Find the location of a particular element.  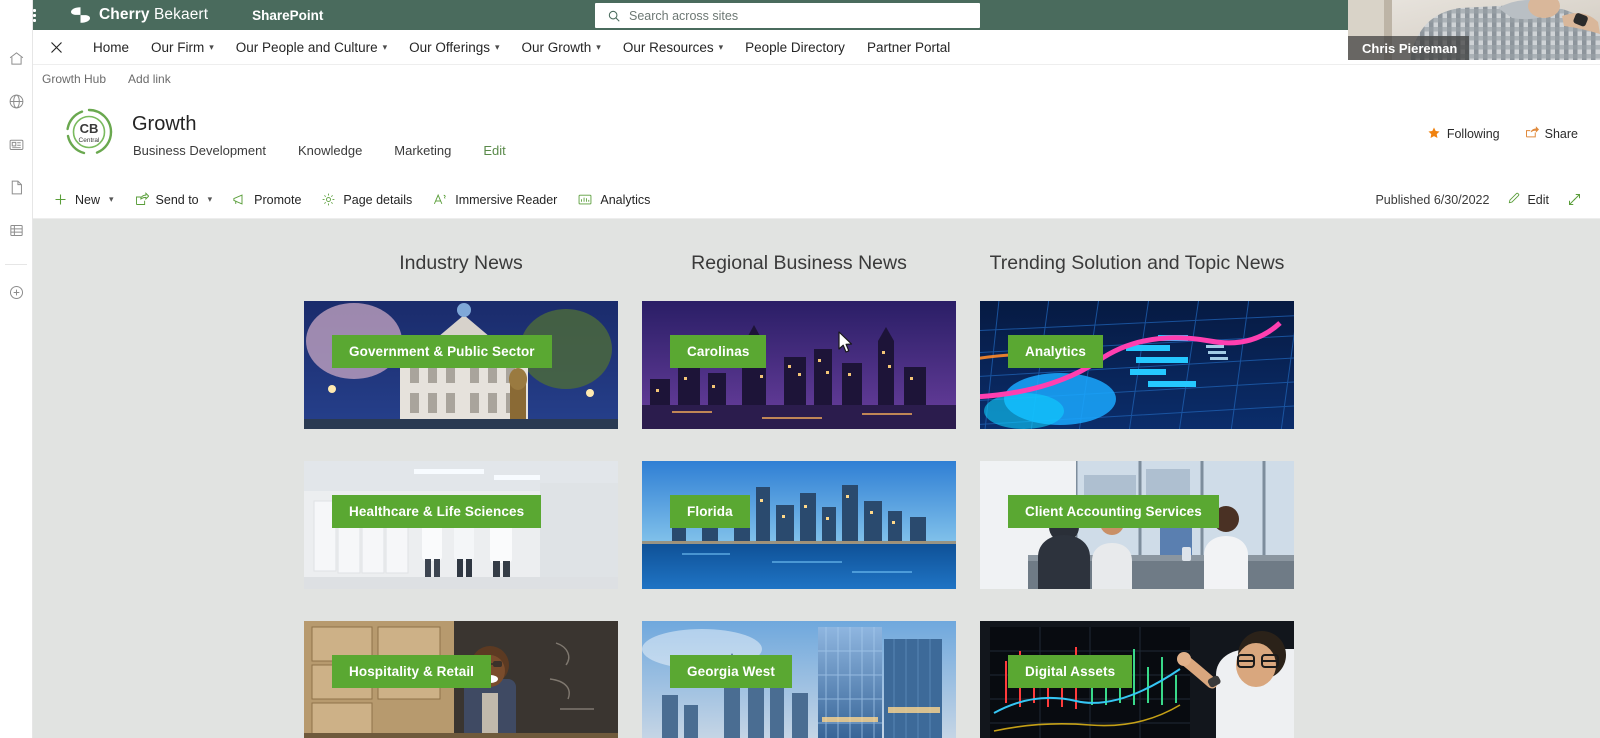

column-heading: Regional Business News is located at coordinates (799, 263).